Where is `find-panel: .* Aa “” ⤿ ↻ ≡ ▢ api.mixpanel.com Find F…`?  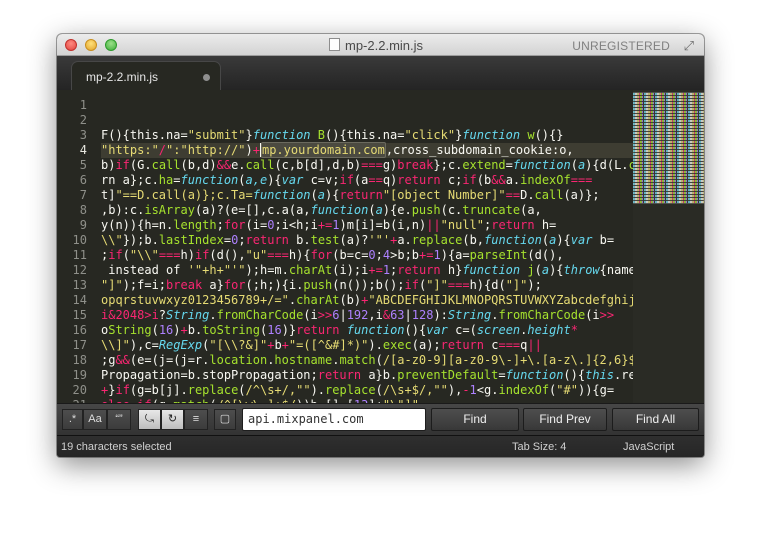
find-panel: .* Aa “” ⤿ ↻ ≡ ▢ api.mixpanel.com Find F… is located at coordinates (380, 419).